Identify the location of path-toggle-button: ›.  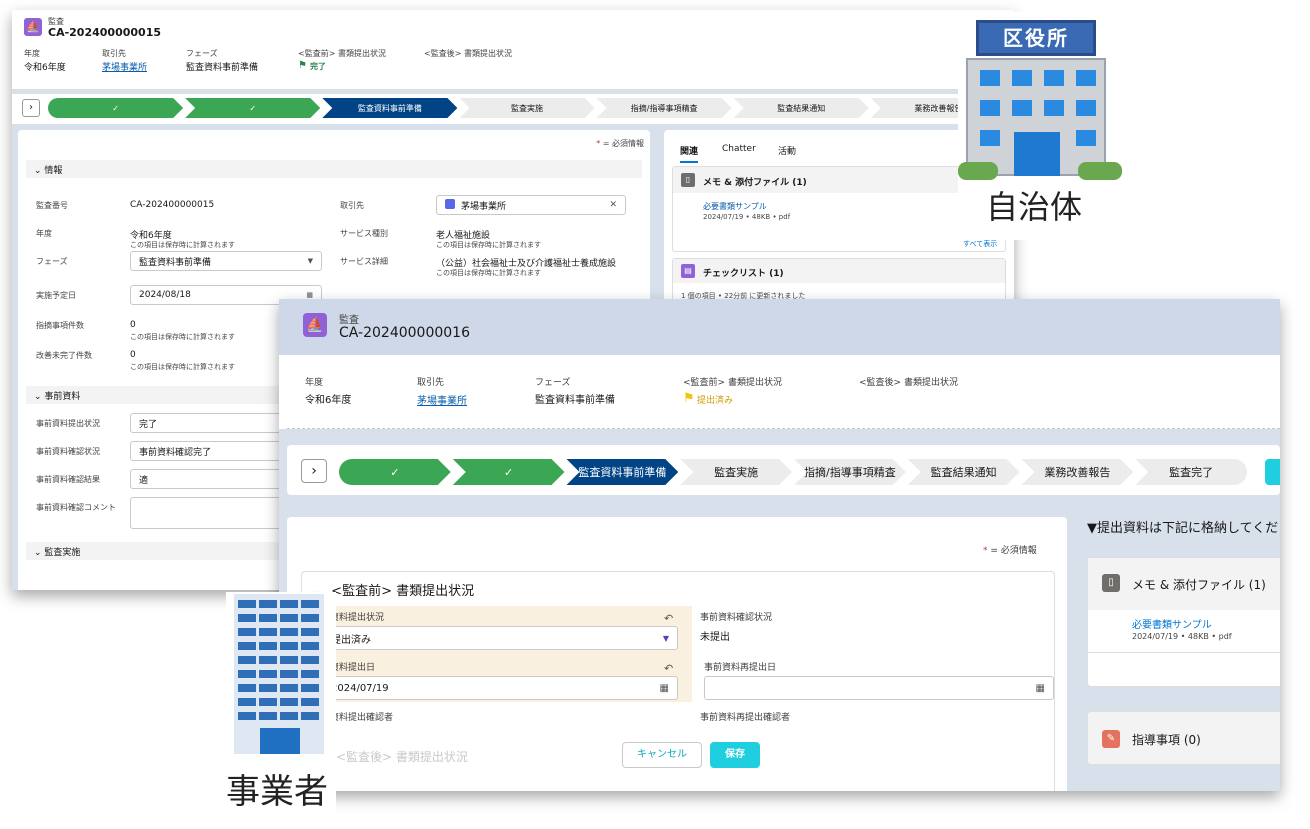
(31, 108).